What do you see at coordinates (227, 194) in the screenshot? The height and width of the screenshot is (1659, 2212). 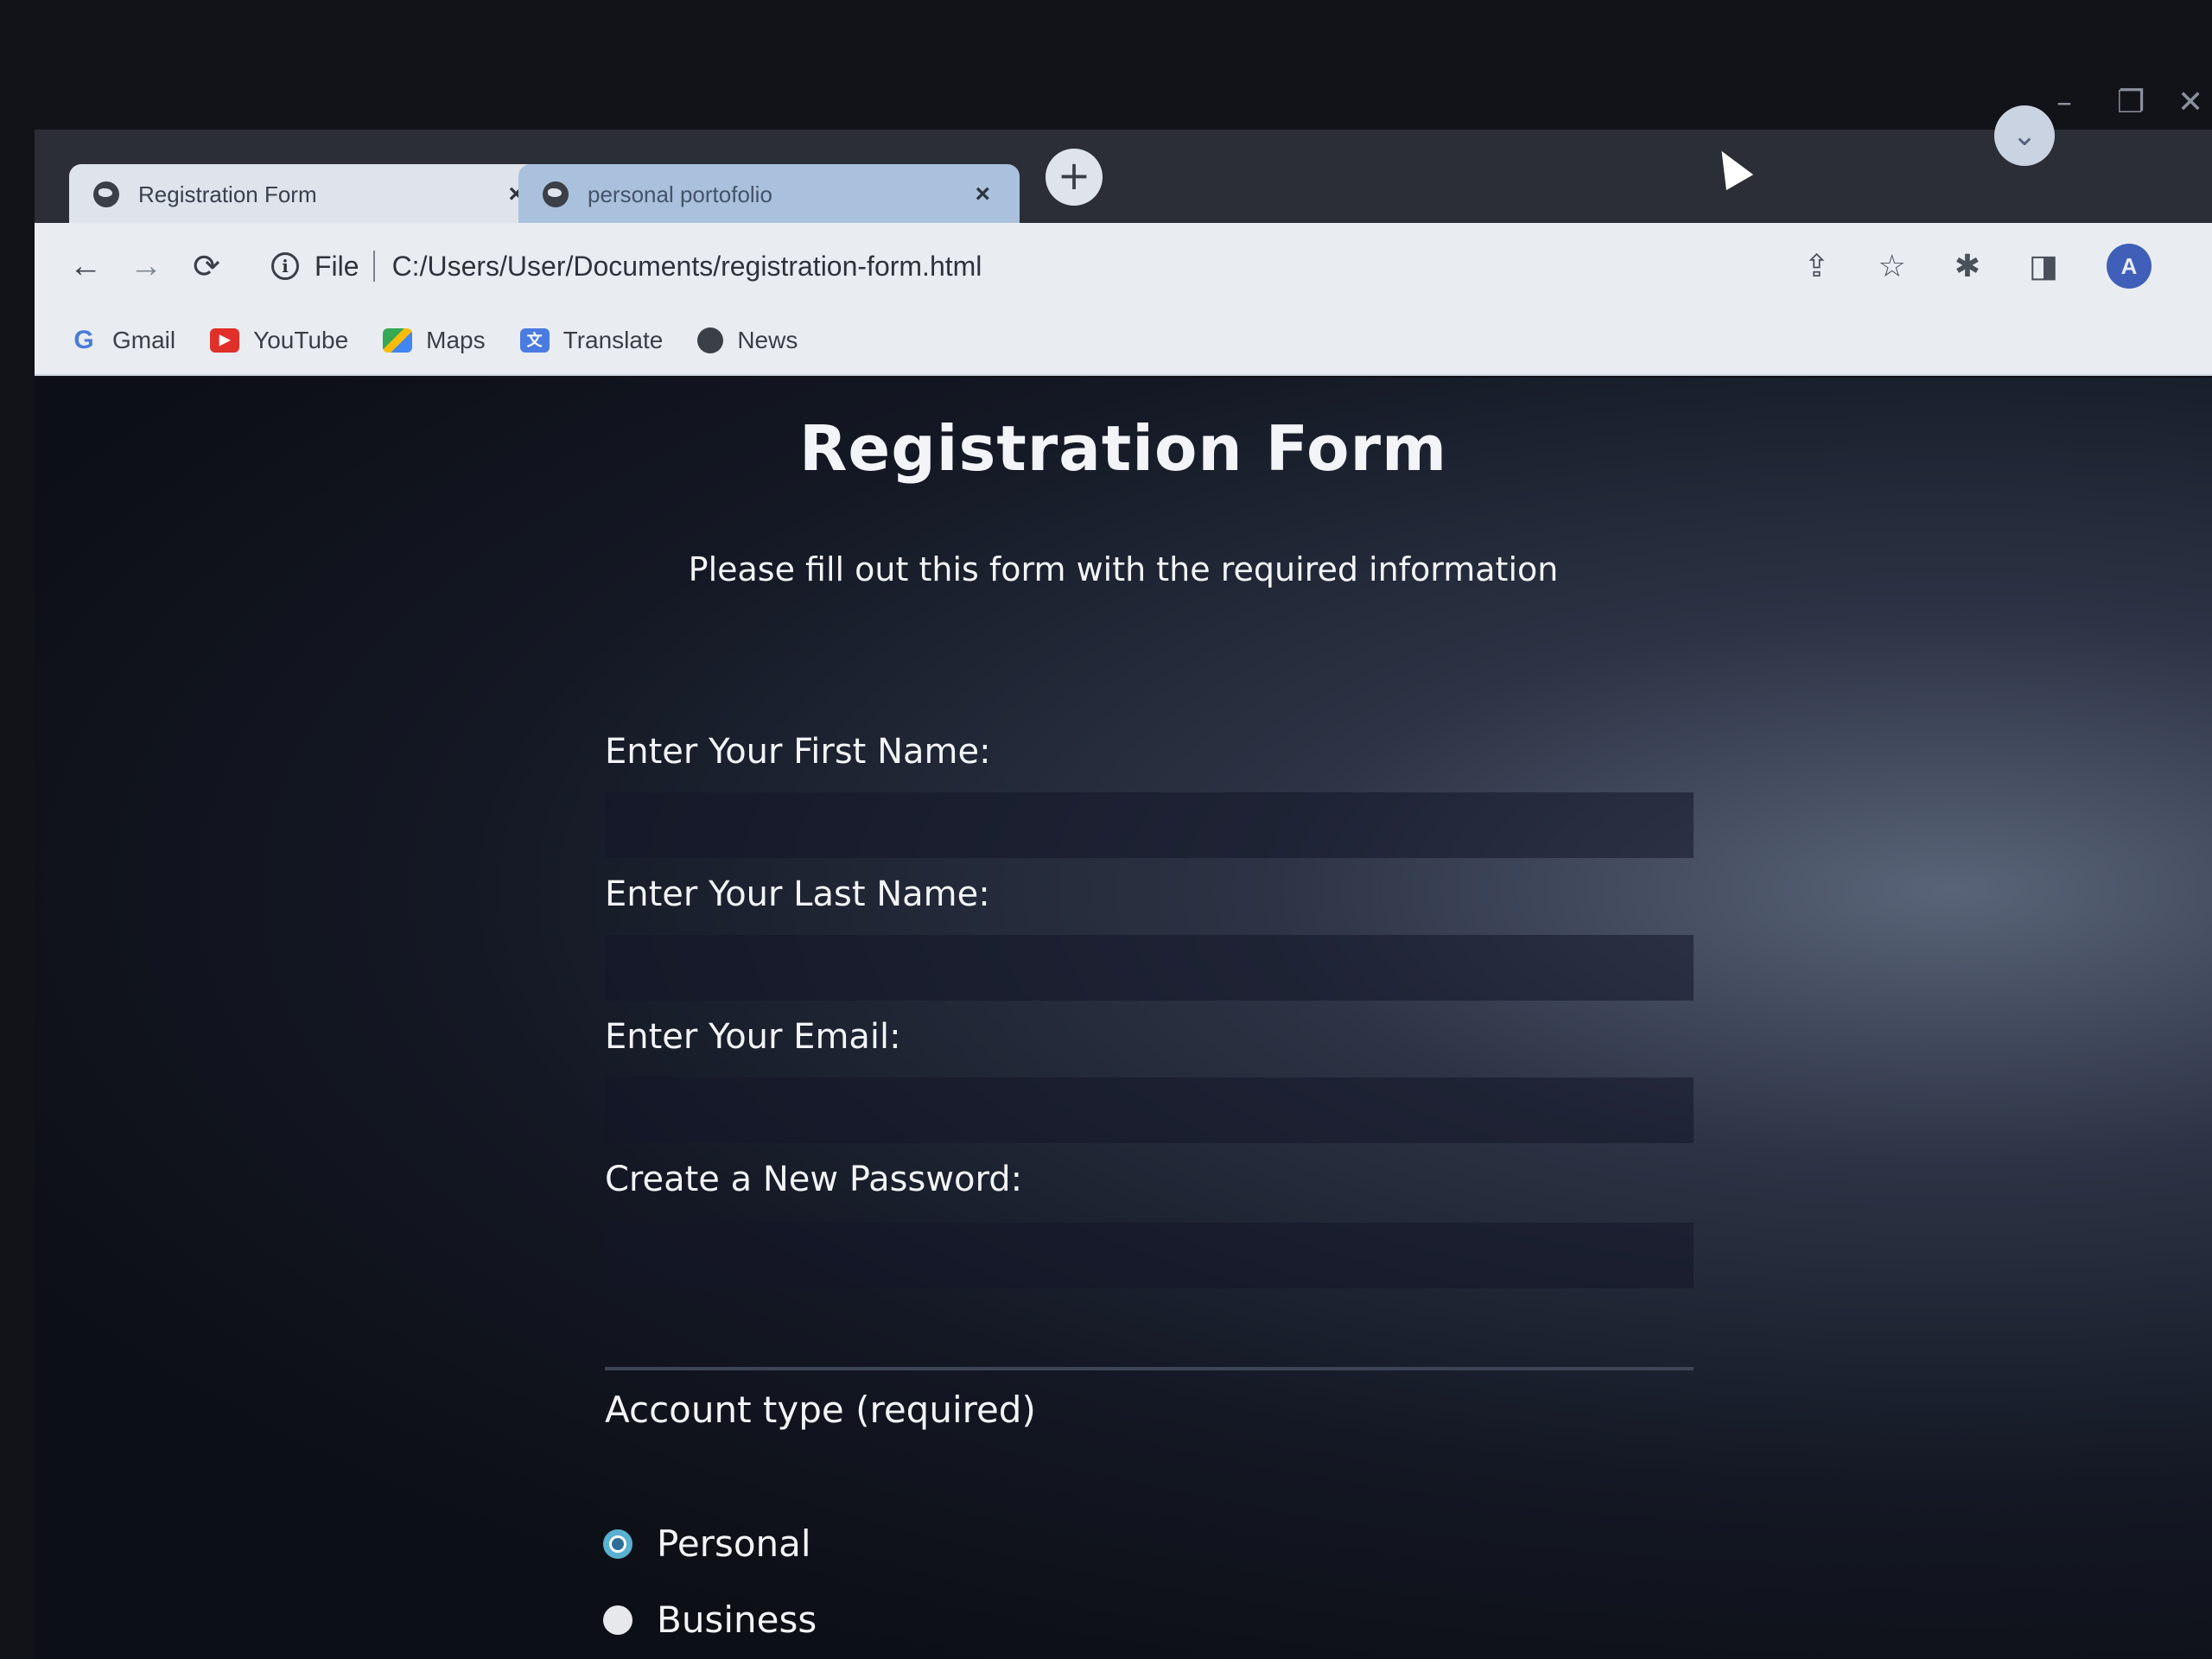 I see `tab-title: Registration Form` at bounding box center [227, 194].